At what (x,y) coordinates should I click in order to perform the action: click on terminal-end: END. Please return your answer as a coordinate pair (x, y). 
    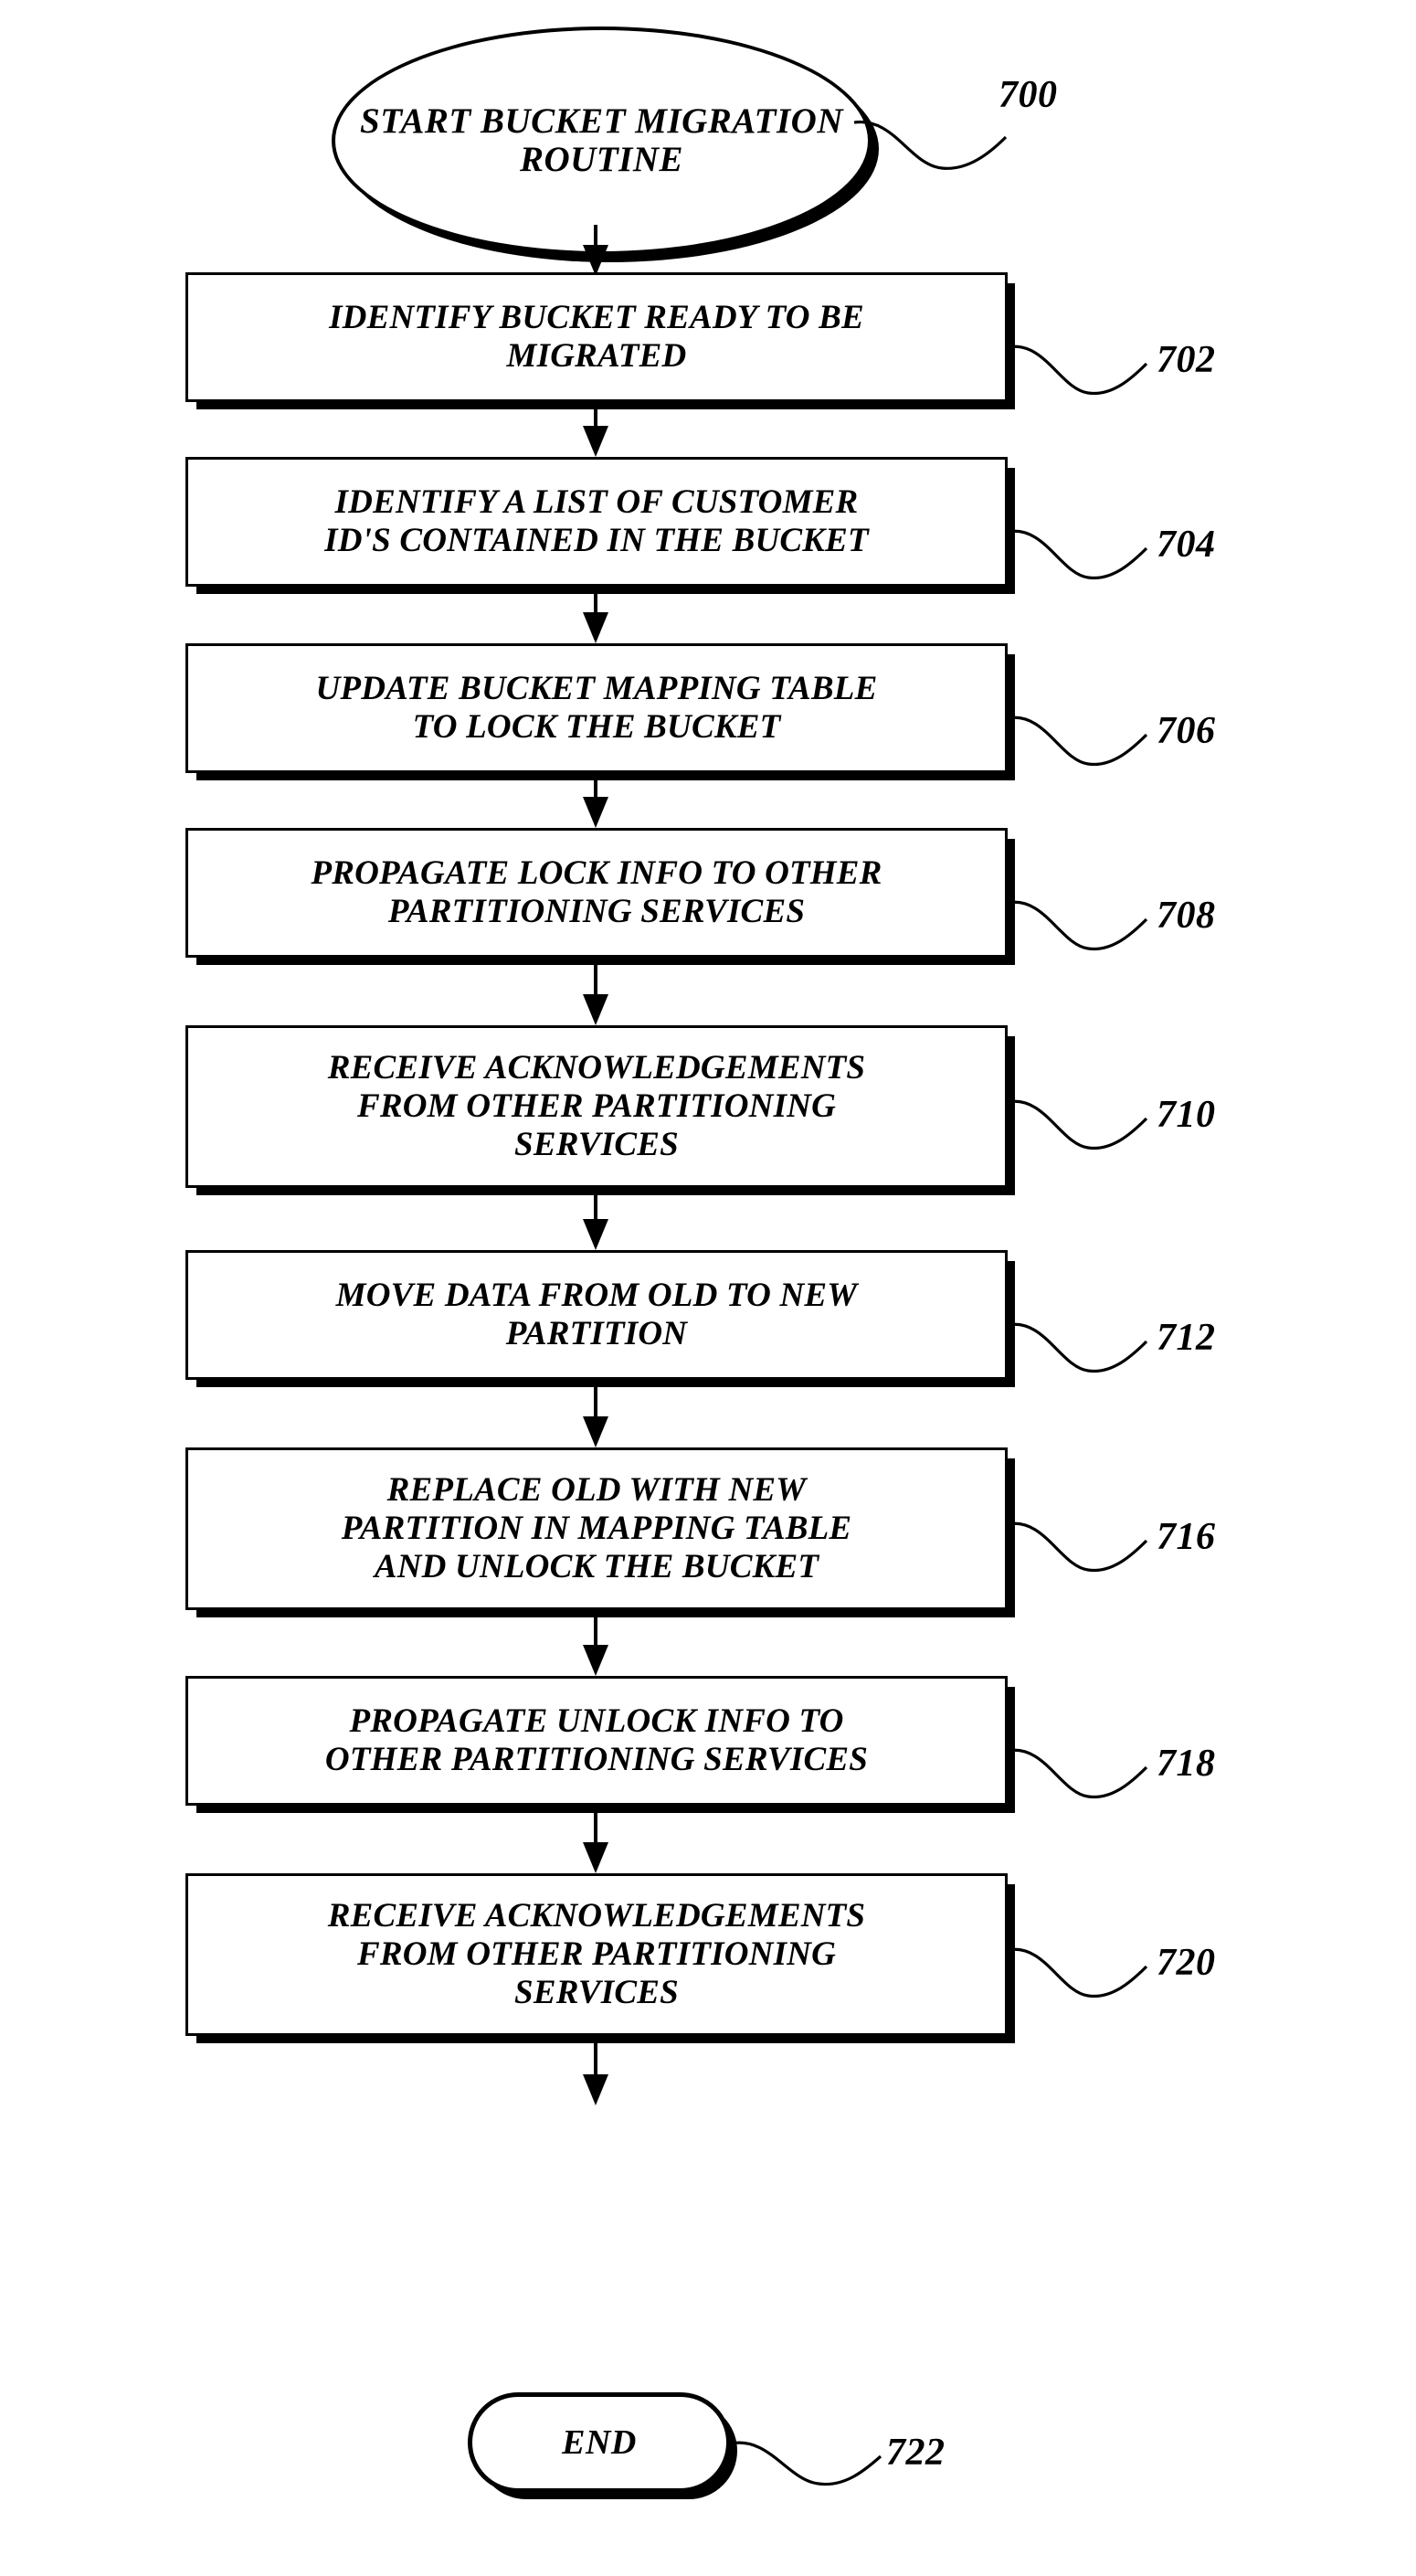
    Looking at the image, I should click on (599, 2442).